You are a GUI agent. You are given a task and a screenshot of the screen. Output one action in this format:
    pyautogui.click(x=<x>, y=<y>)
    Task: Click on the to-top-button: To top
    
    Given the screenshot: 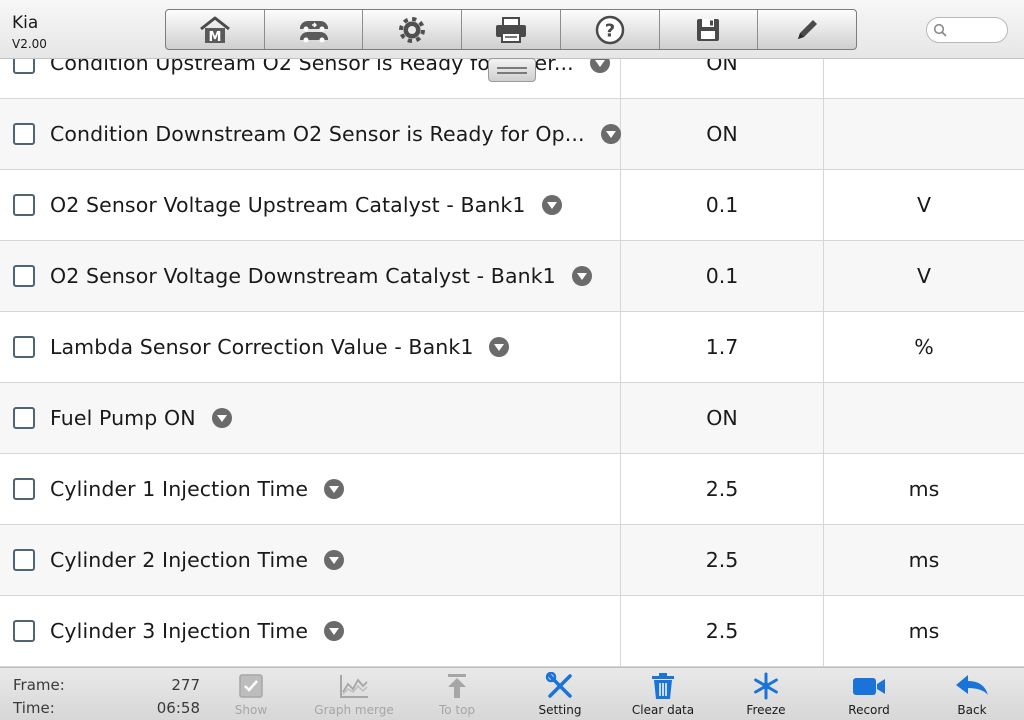 What is the action you would take?
    pyautogui.click(x=457, y=695)
    